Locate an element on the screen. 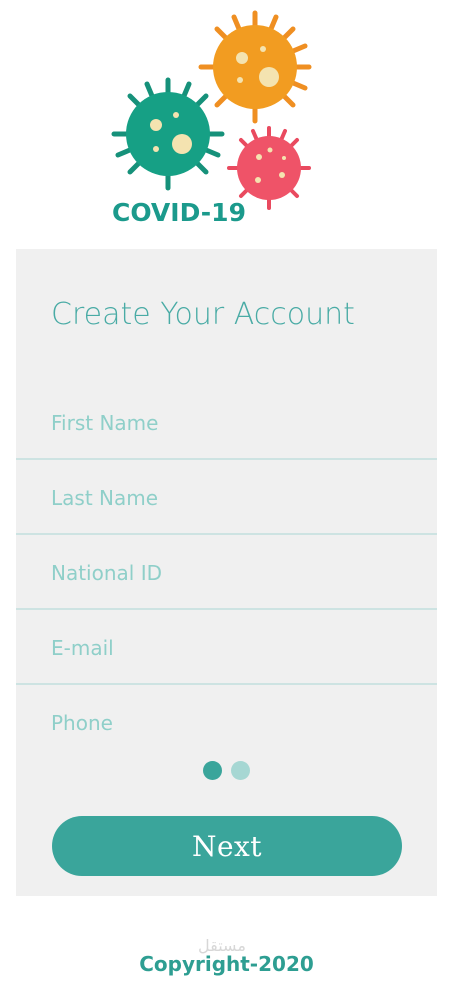 The image size is (453, 985). copyright-text: Copyright-2020 is located at coordinates (226, 964).